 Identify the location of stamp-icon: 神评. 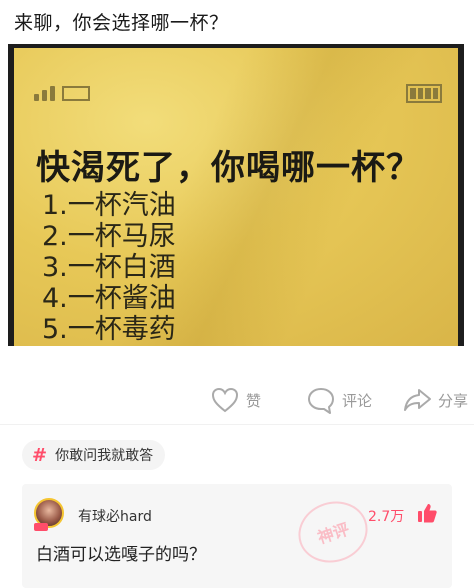
(333, 532).